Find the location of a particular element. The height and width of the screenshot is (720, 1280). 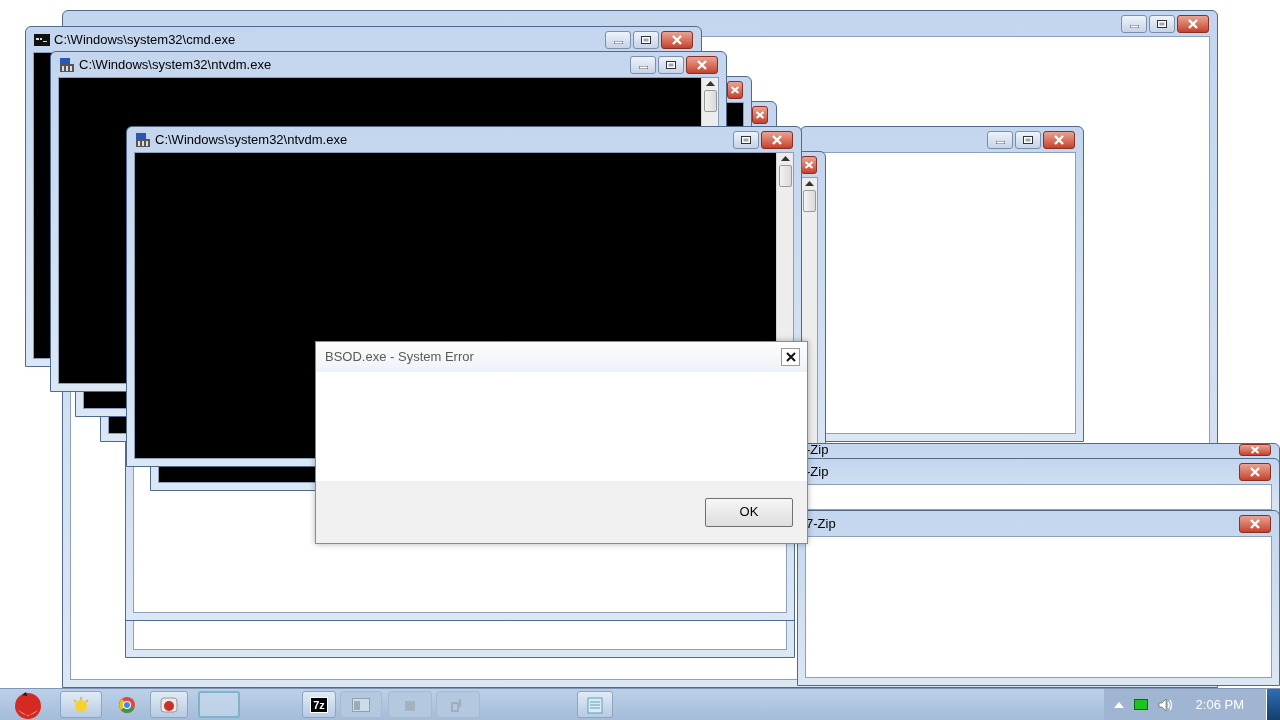

taskbar-button is located at coordinates (169, 704).